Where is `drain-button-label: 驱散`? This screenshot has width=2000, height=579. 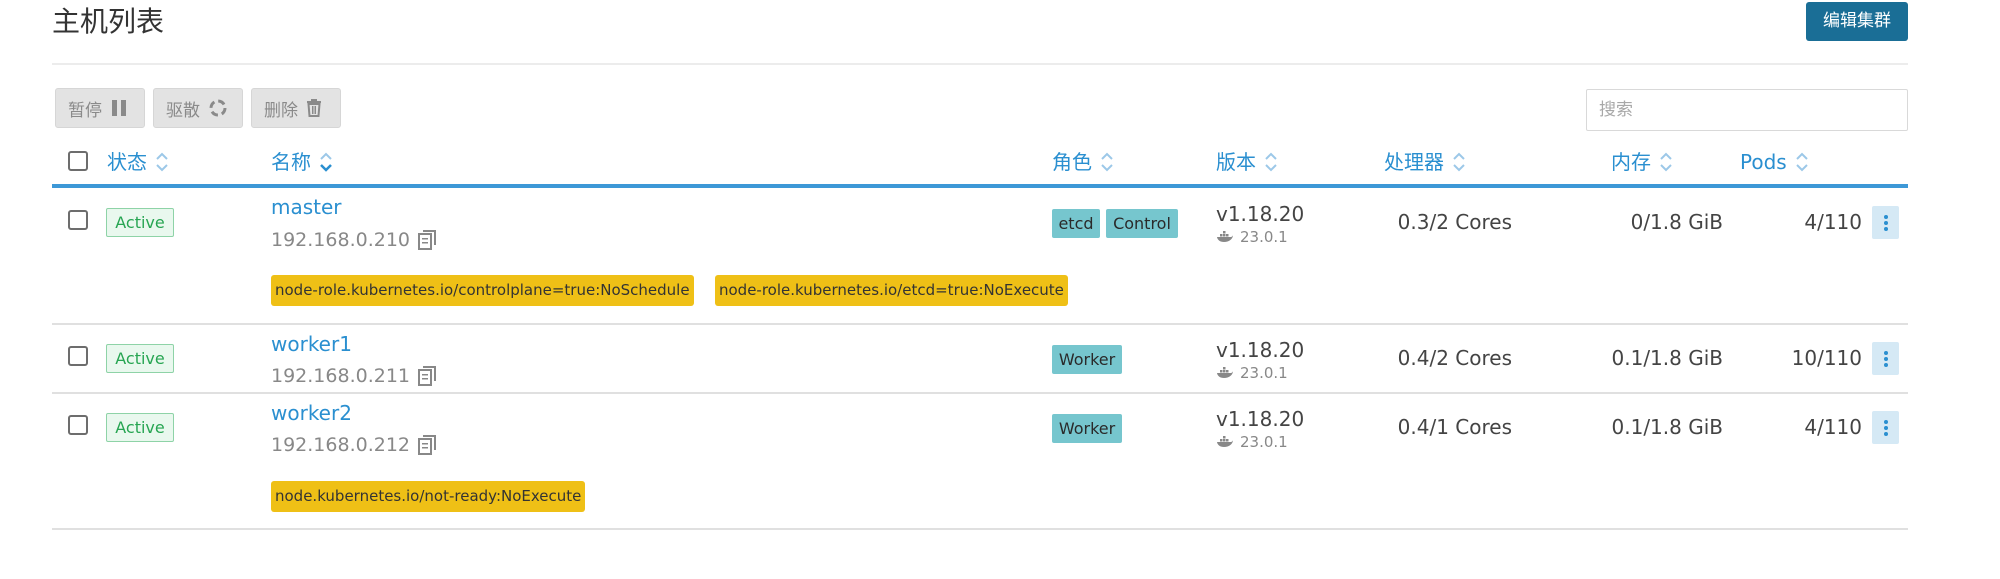
drain-button-label: 驱散 is located at coordinates (183, 110).